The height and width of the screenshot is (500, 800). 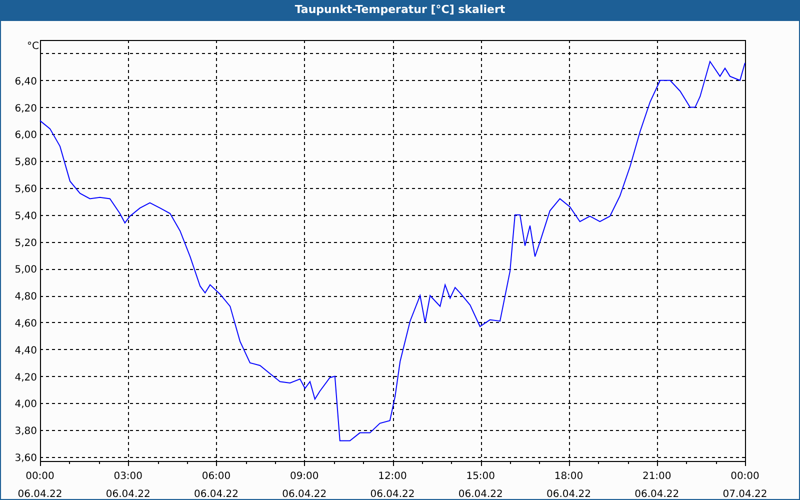 I want to click on y-axis-unit: °C, so click(x=33, y=46).